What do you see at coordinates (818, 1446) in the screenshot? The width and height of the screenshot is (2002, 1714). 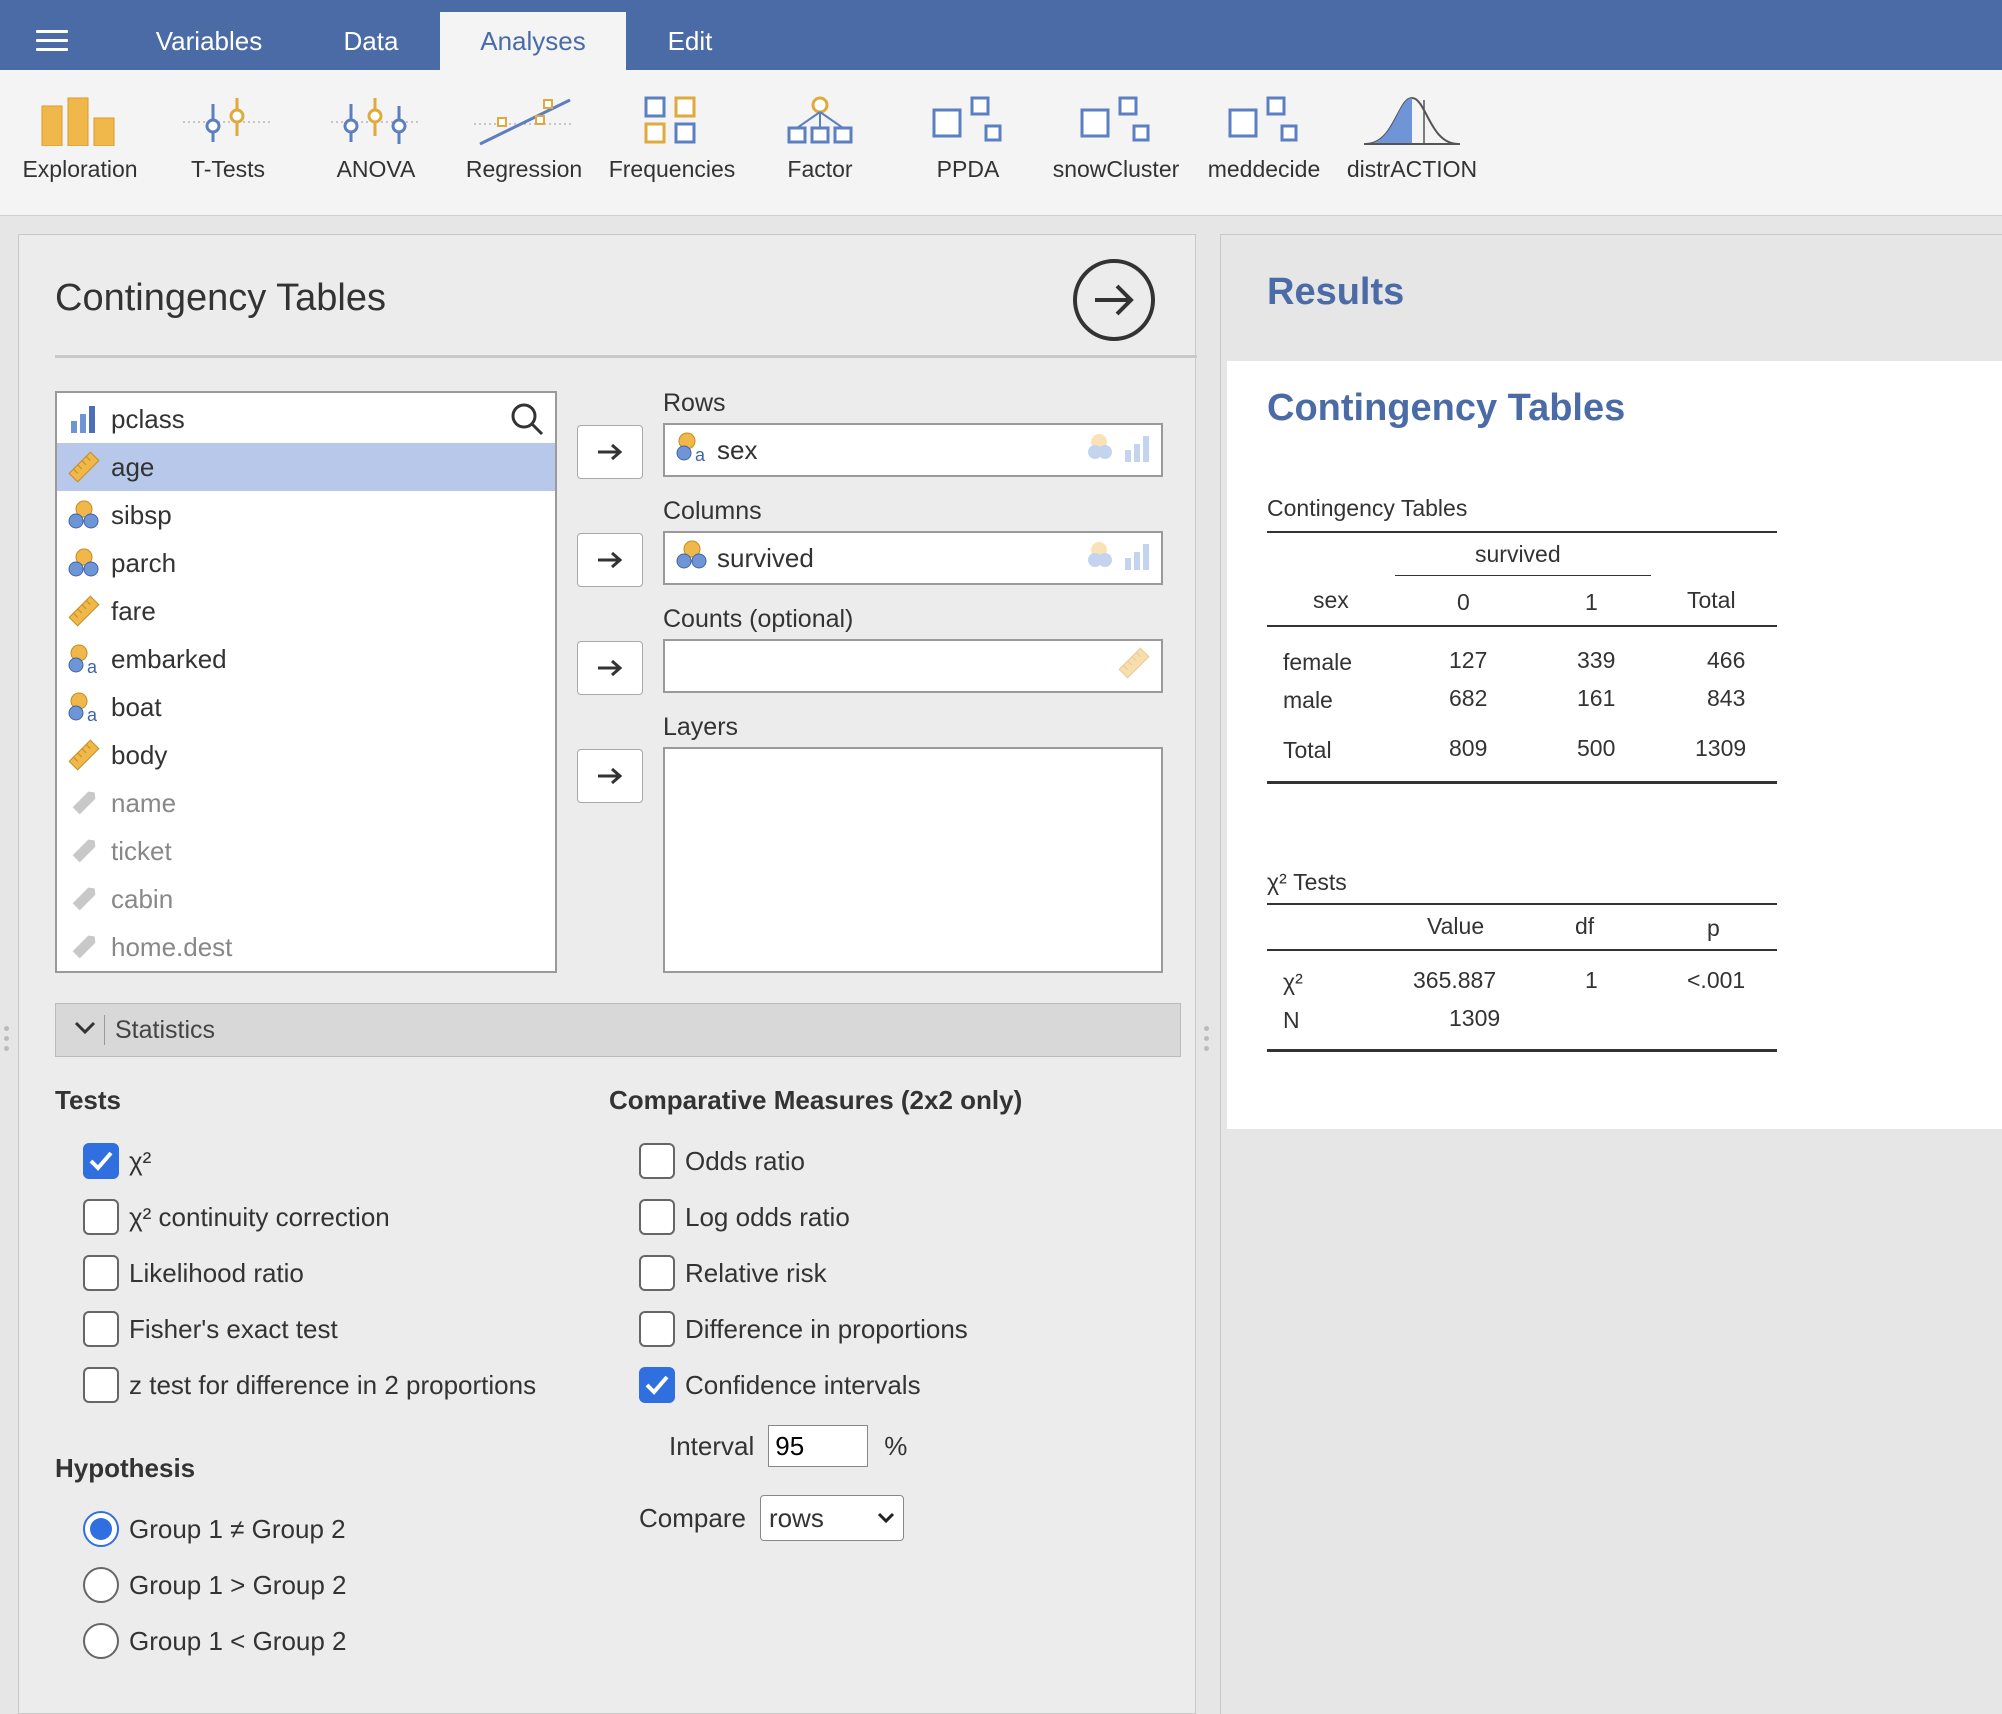 I see `interval-input` at bounding box center [818, 1446].